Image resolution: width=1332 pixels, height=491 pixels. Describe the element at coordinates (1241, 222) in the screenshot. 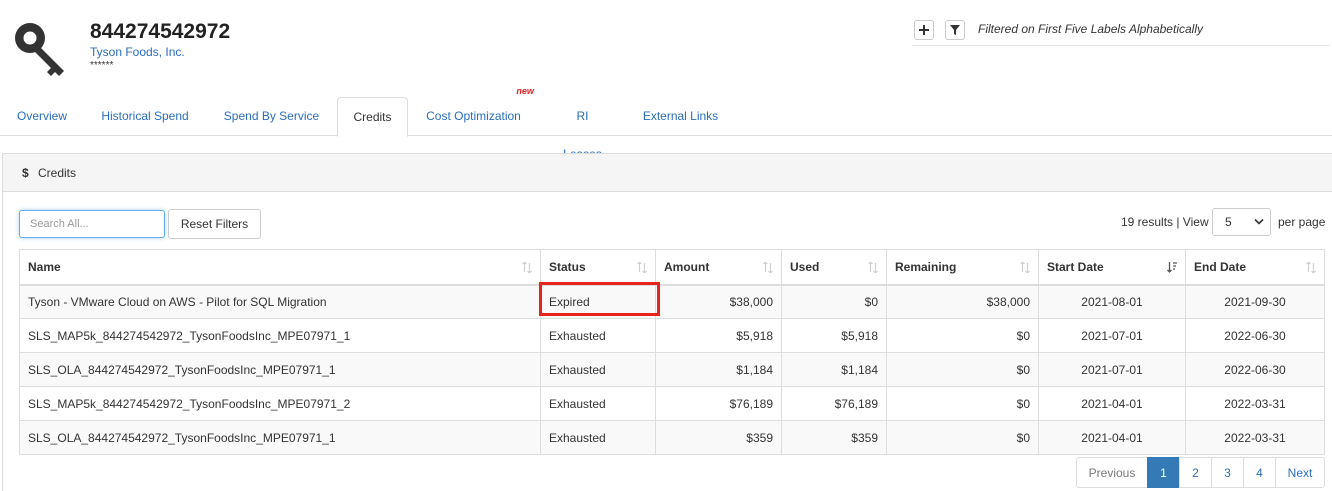

I see `page-size-select: 5` at that location.